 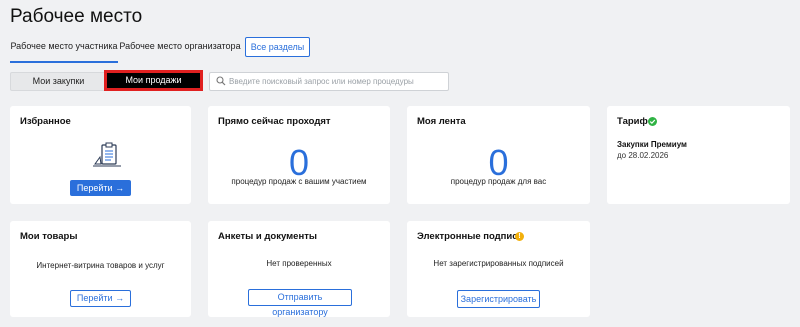 What do you see at coordinates (45, 121) in the screenshot?
I see `favorites-title: Избранное` at bounding box center [45, 121].